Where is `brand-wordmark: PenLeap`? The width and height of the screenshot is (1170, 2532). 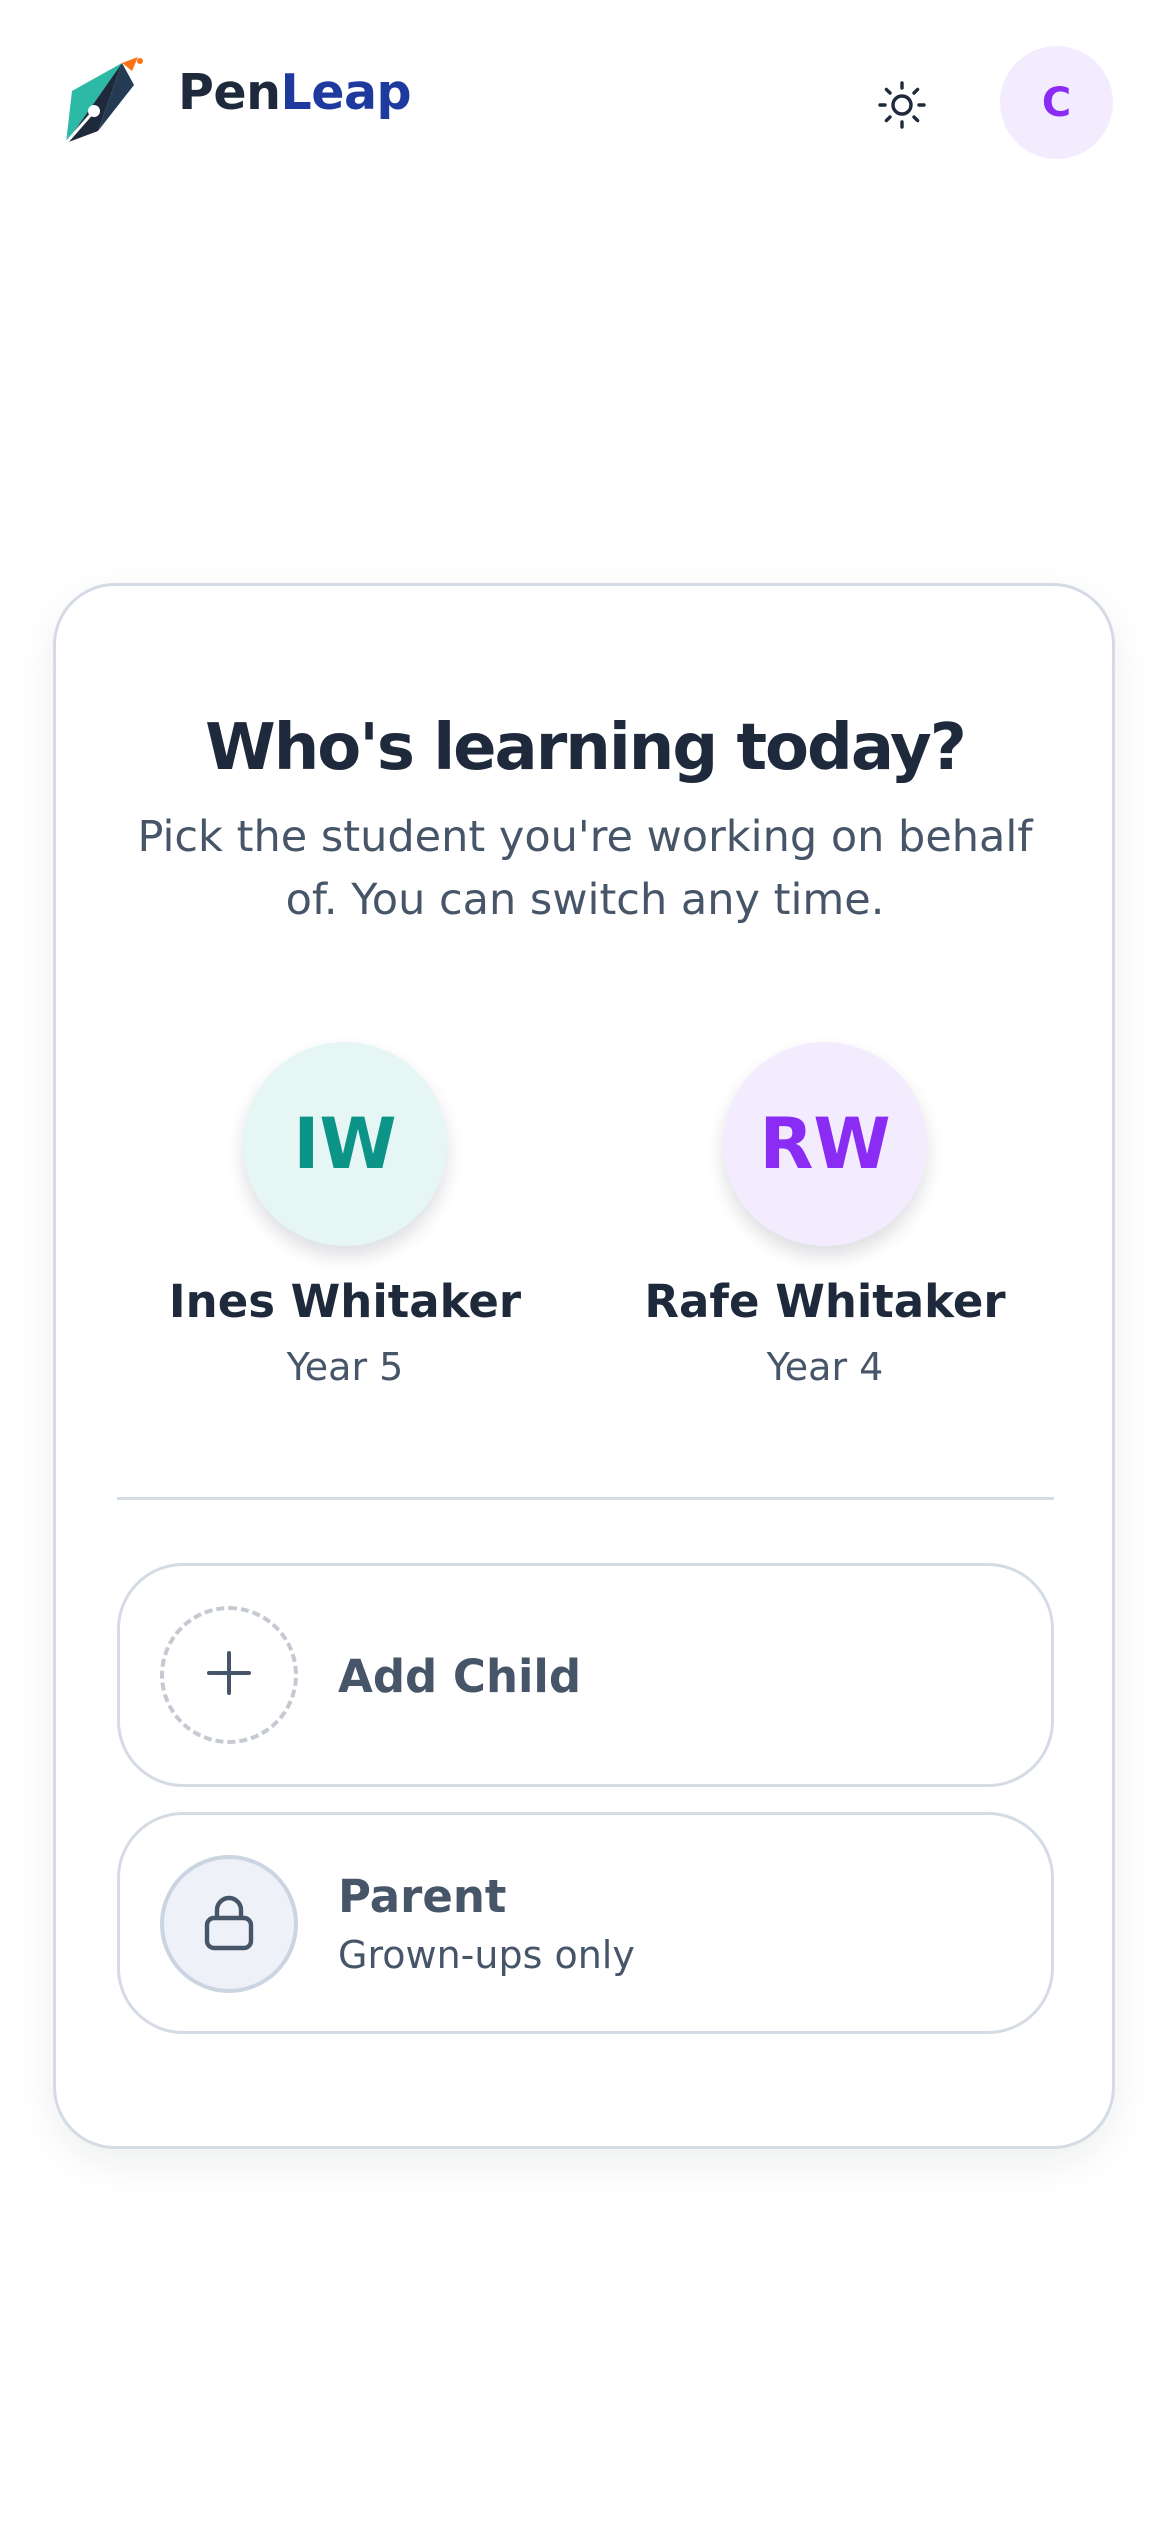
brand-wordmark: PenLeap is located at coordinates (295, 92).